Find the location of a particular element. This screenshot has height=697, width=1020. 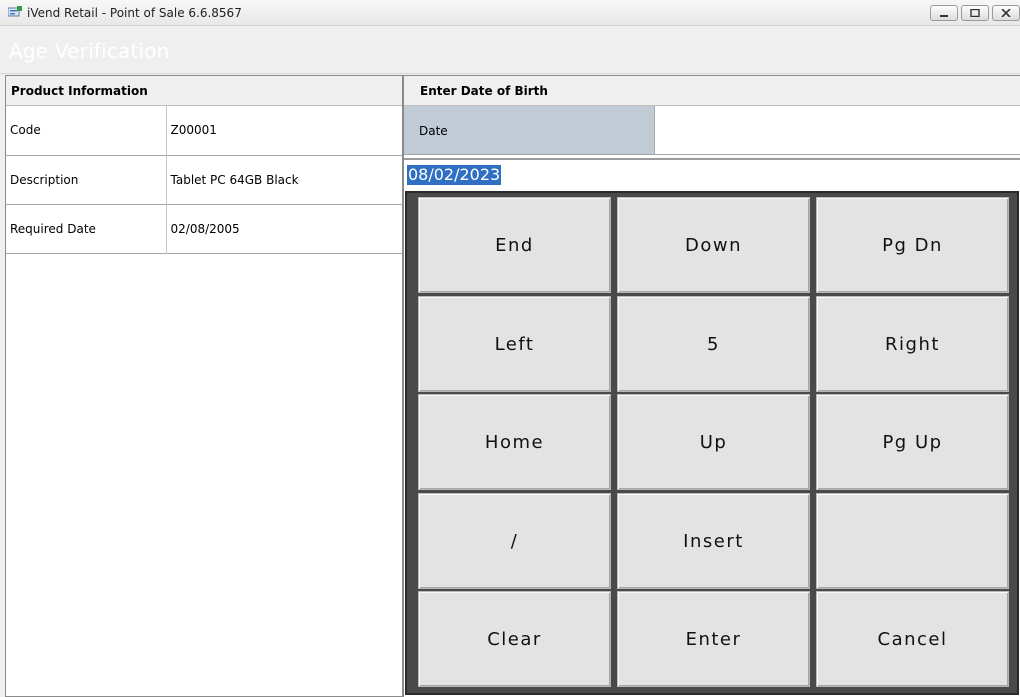

key-pg-dn: Pg Dn is located at coordinates (912, 245).